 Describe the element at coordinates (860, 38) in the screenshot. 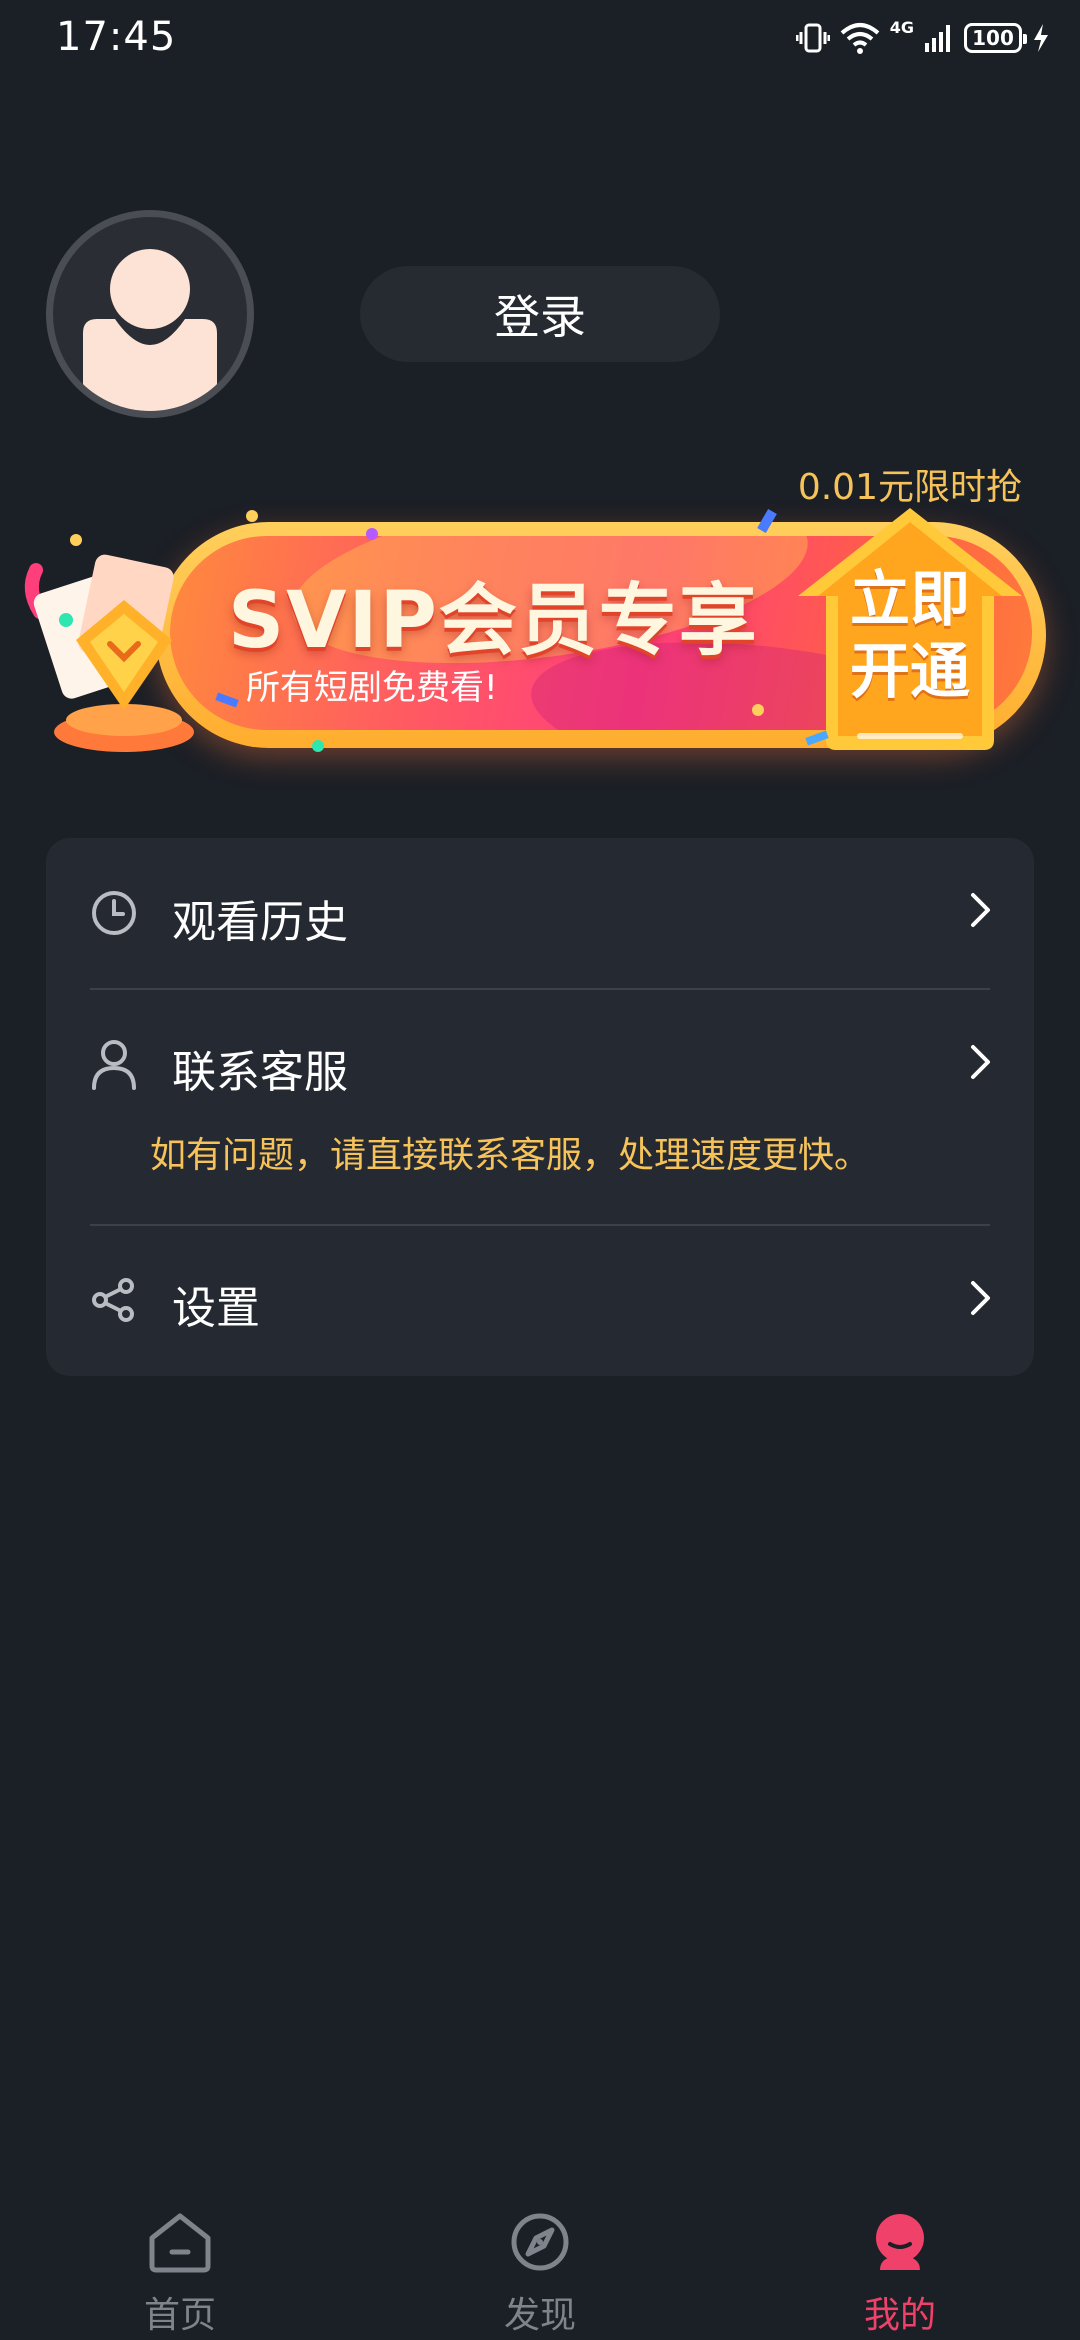

I see `wifi-icon` at that location.